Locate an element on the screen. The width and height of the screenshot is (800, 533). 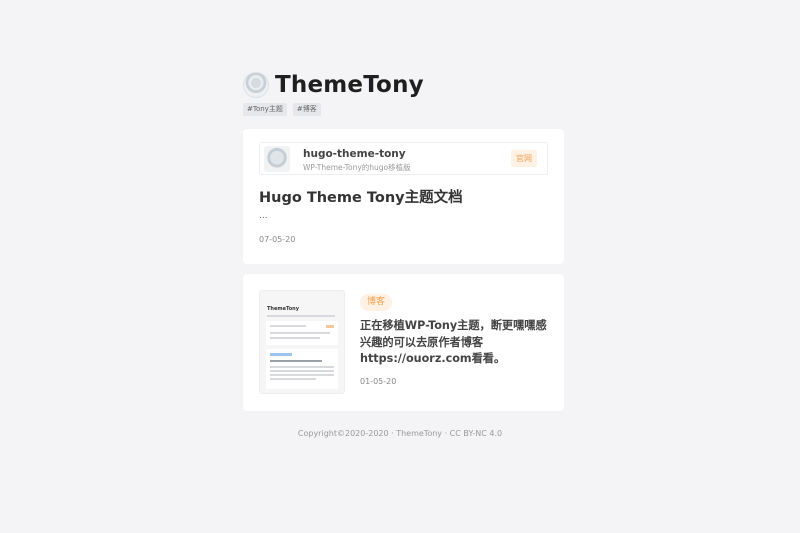
repo-name: hugo-theme-tony is located at coordinates (354, 154).